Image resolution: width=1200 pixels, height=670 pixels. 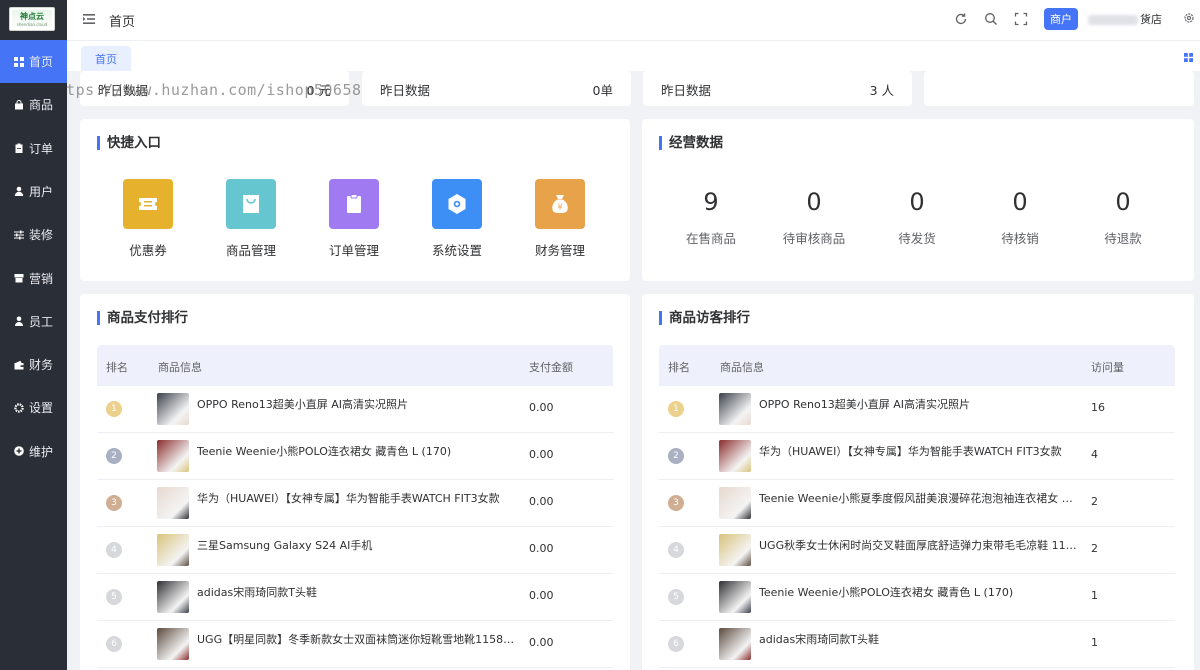 I want to click on stat-value: 3 人, so click(x=881, y=90).